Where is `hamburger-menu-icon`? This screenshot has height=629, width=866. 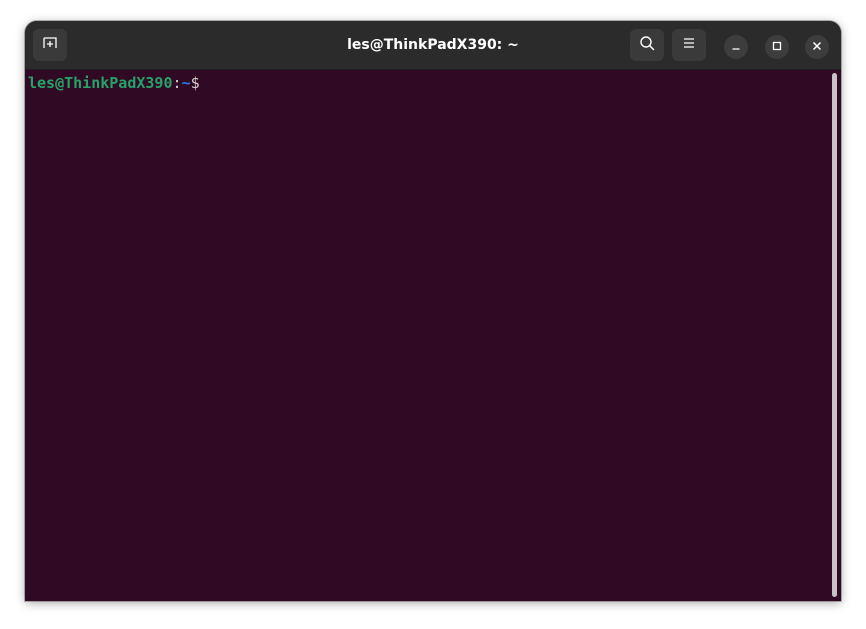 hamburger-menu-icon is located at coordinates (689, 45).